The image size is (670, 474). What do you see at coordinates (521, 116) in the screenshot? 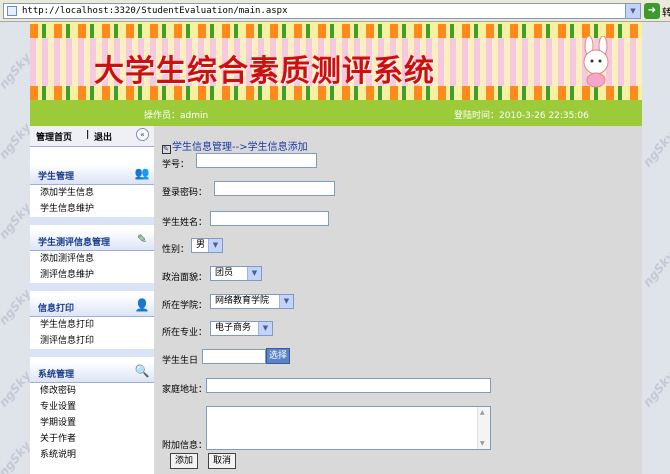
I see `login-time-text: 登陆时间：2010-3-26 22:35:06` at bounding box center [521, 116].